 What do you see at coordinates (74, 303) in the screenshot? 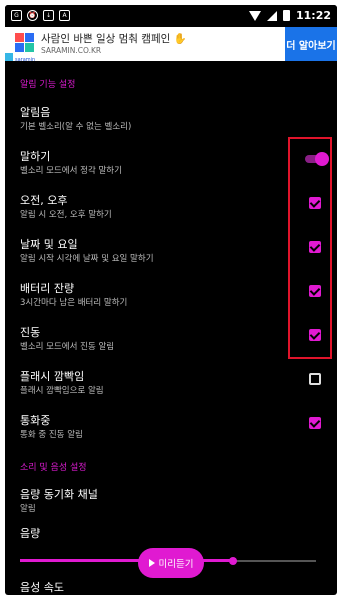
I see `setting-subtitle: 3시간마다 남은 배터리 말하기` at bounding box center [74, 303].